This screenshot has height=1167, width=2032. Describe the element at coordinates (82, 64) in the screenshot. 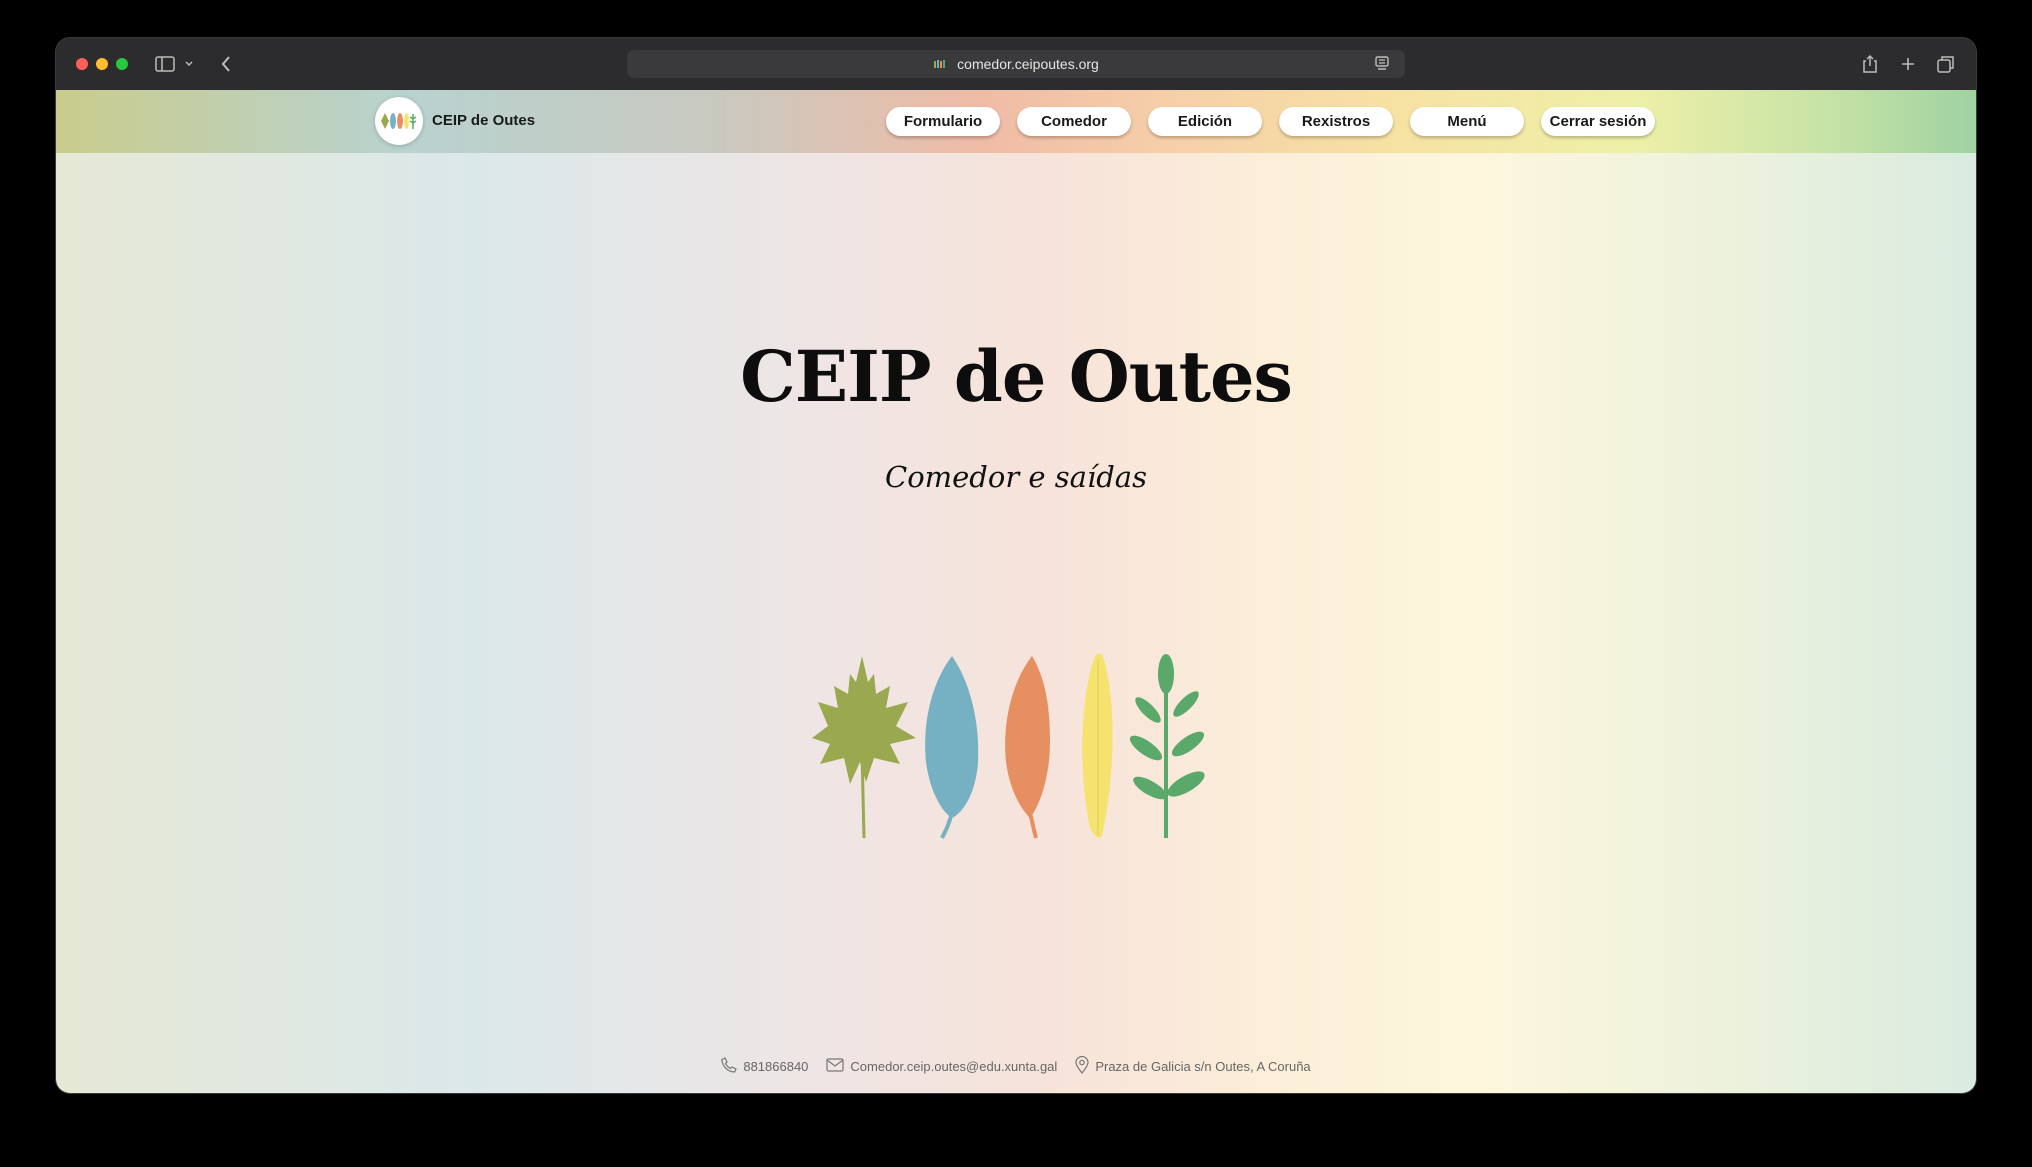

I see `close-window-button` at that location.